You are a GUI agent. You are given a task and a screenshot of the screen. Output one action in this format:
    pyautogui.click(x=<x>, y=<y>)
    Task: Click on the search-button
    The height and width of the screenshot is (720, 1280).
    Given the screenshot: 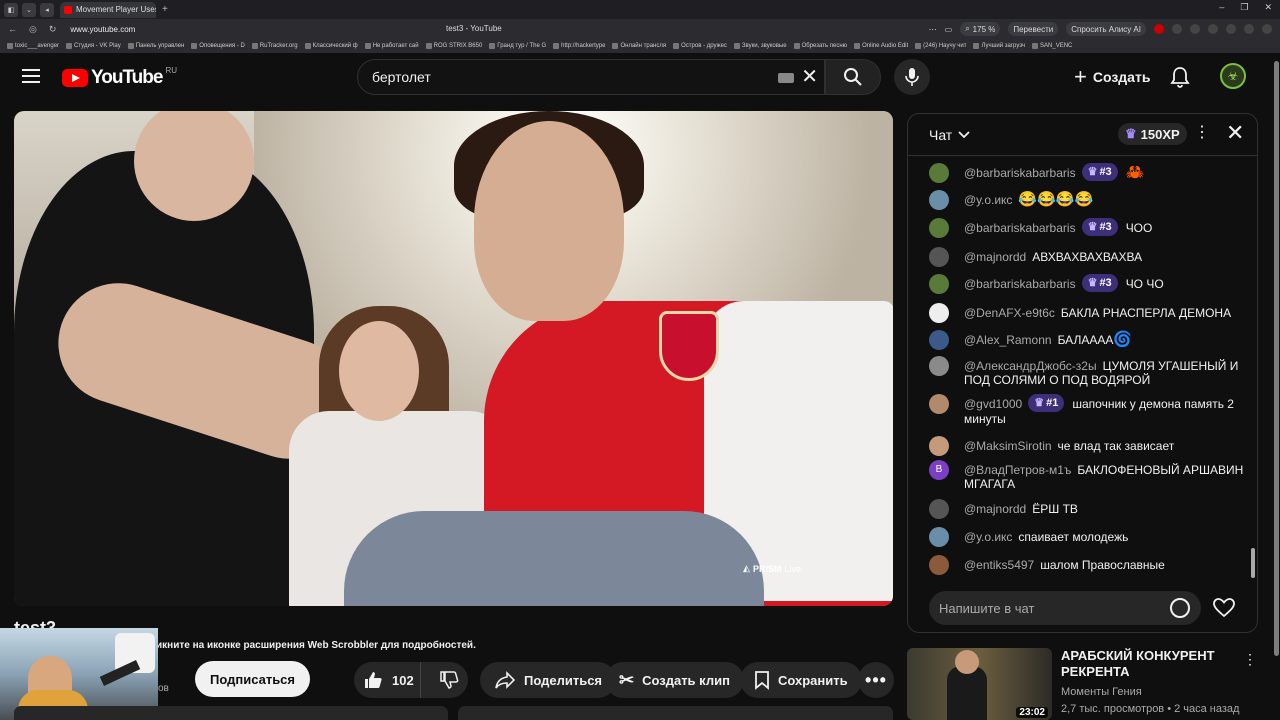 What is the action you would take?
    pyautogui.click(x=853, y=77)
    